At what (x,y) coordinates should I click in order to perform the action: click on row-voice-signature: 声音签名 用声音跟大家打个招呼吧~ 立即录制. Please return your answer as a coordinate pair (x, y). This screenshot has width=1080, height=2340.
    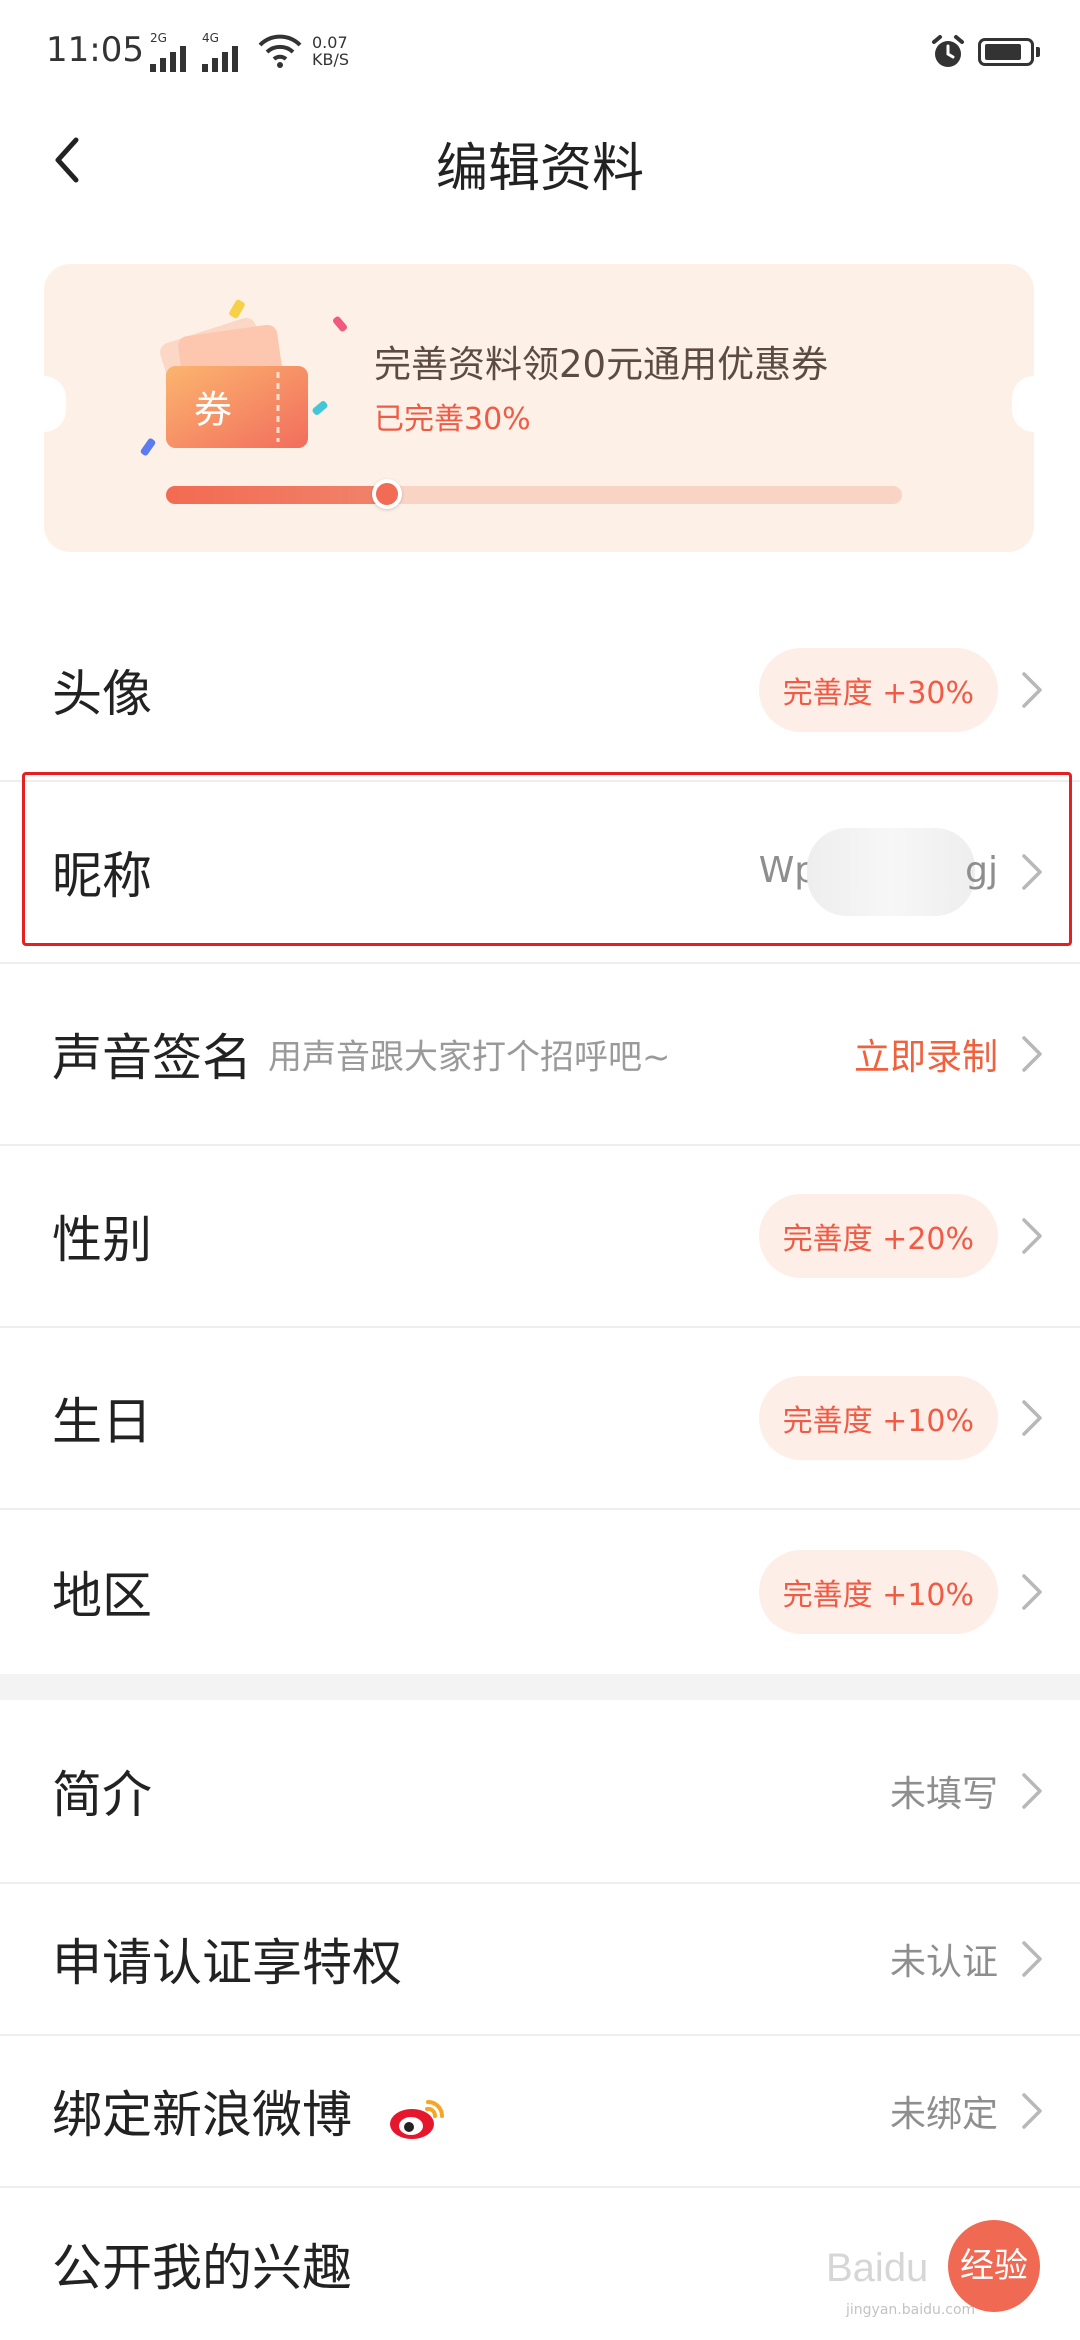
    Looking at the image, I should click on (540, 1055).